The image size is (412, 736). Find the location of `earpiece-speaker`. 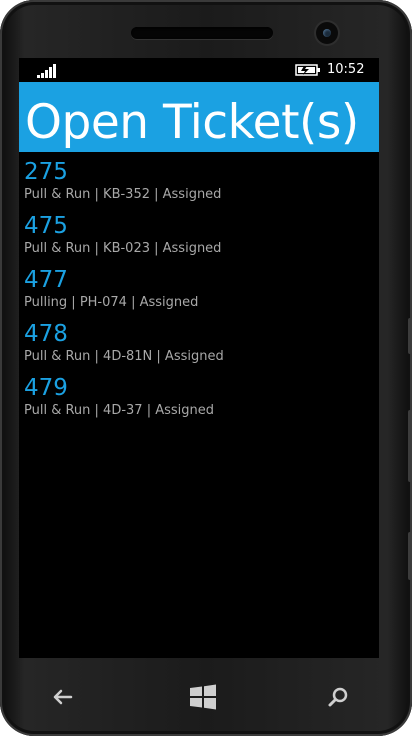

earpiece-speaker is located at coordinates (202, 33).